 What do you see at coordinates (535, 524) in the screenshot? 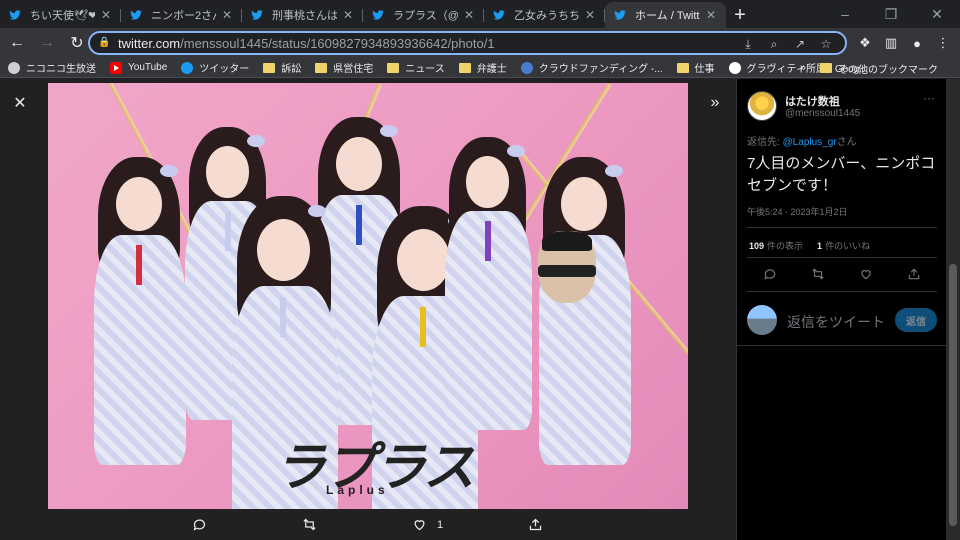
I see `viewer-share-button` at bounding box center [535, 524].